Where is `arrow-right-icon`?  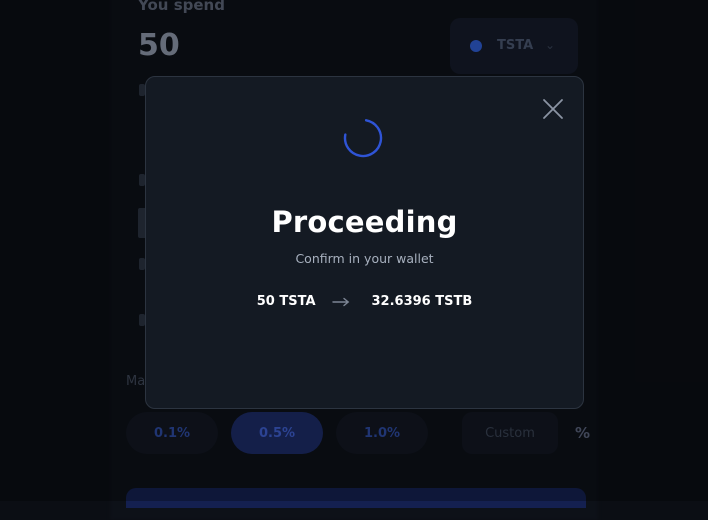 arrow-right-icon is located at coordinates (340, 301).